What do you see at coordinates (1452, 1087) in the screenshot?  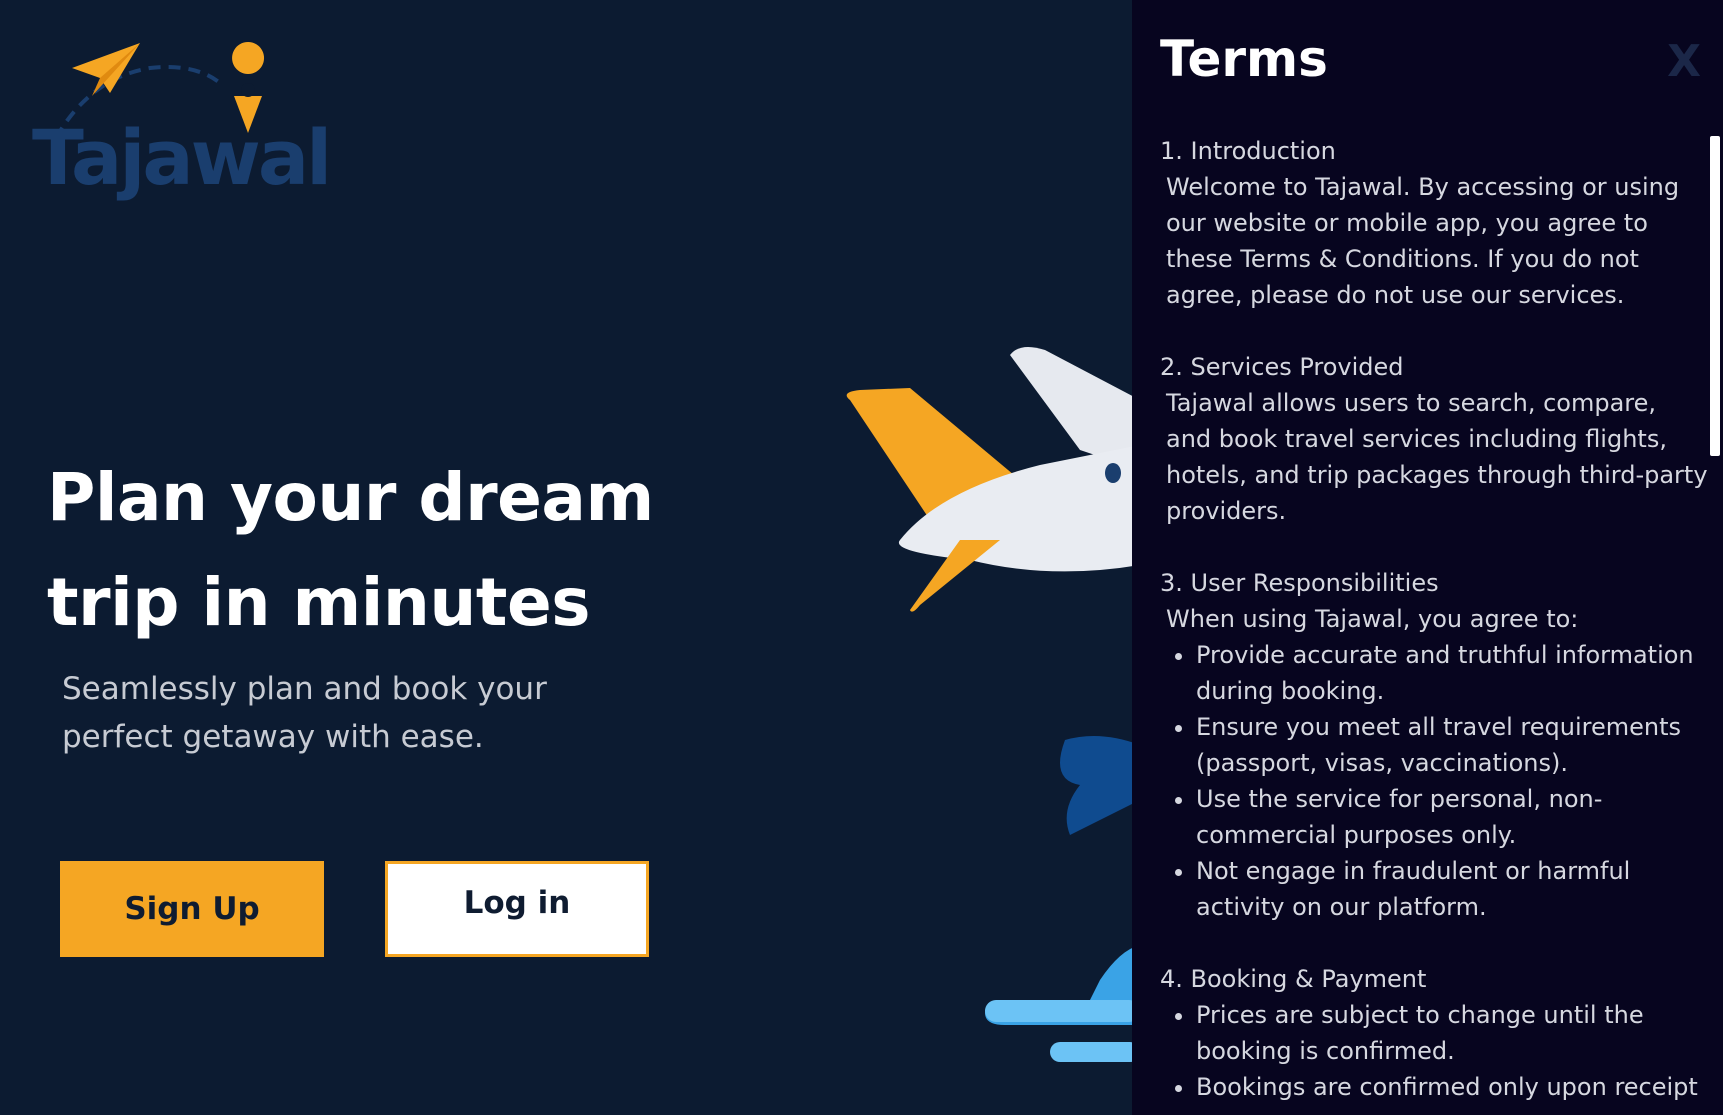 I see `list-item: Bookings are confirmed only upon receipt` at bounding box center [1452, 1087].